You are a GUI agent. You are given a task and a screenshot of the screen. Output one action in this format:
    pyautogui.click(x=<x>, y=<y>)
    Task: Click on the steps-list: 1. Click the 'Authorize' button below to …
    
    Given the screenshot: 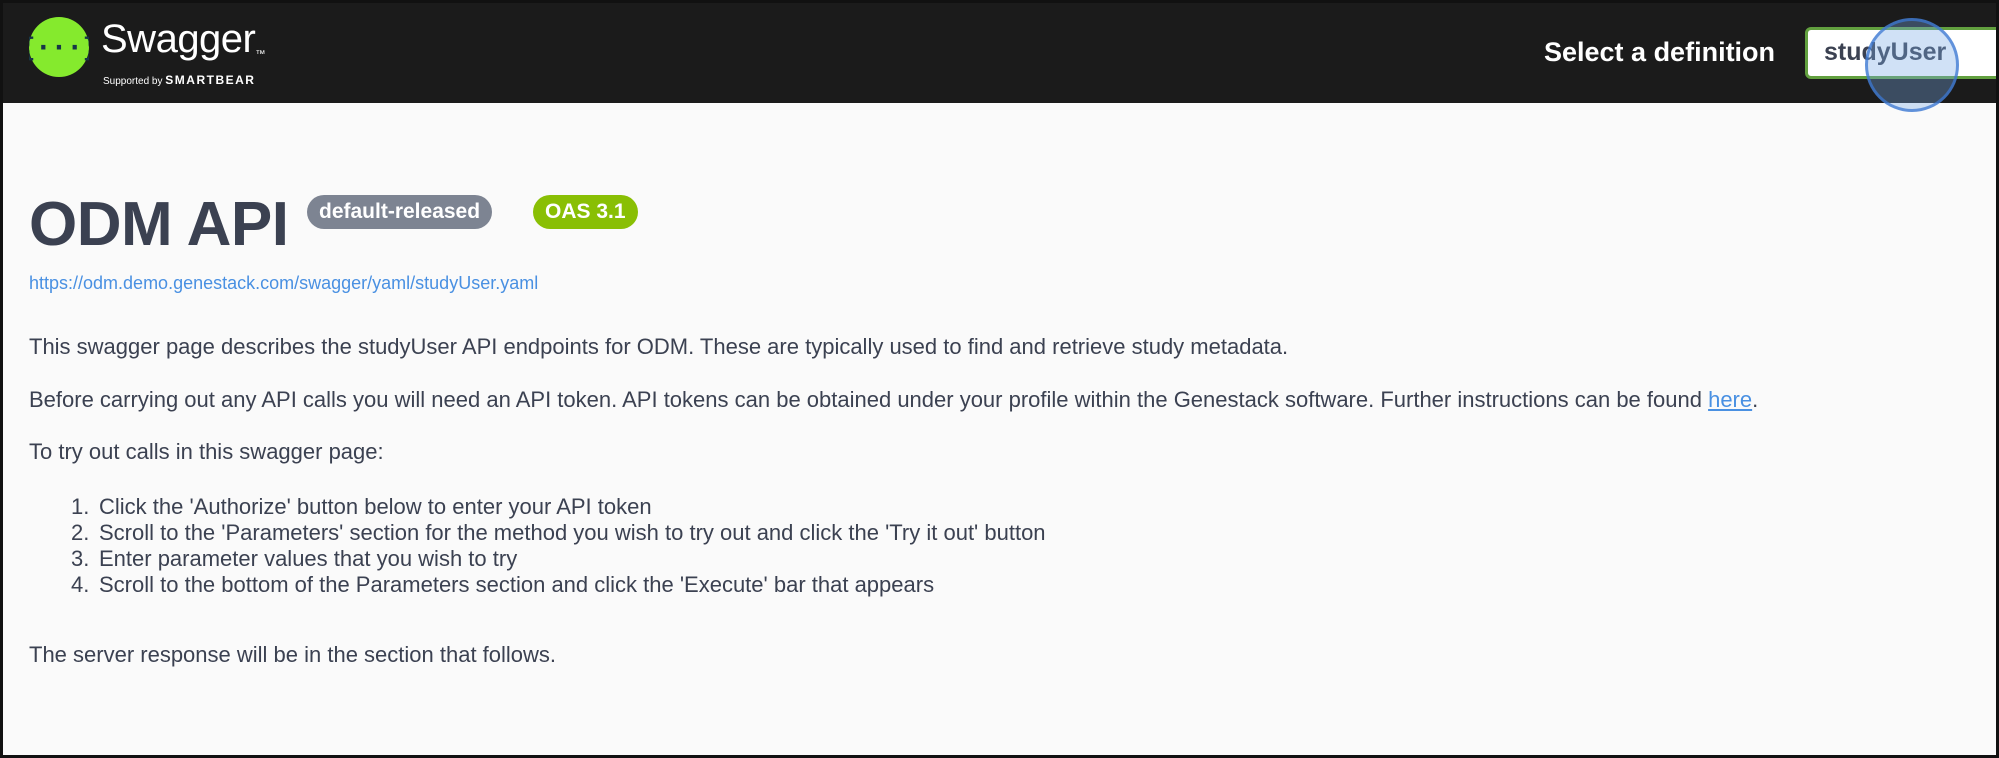 What is the action you would take?
    pyautogui.click(x=558, y=546)
    